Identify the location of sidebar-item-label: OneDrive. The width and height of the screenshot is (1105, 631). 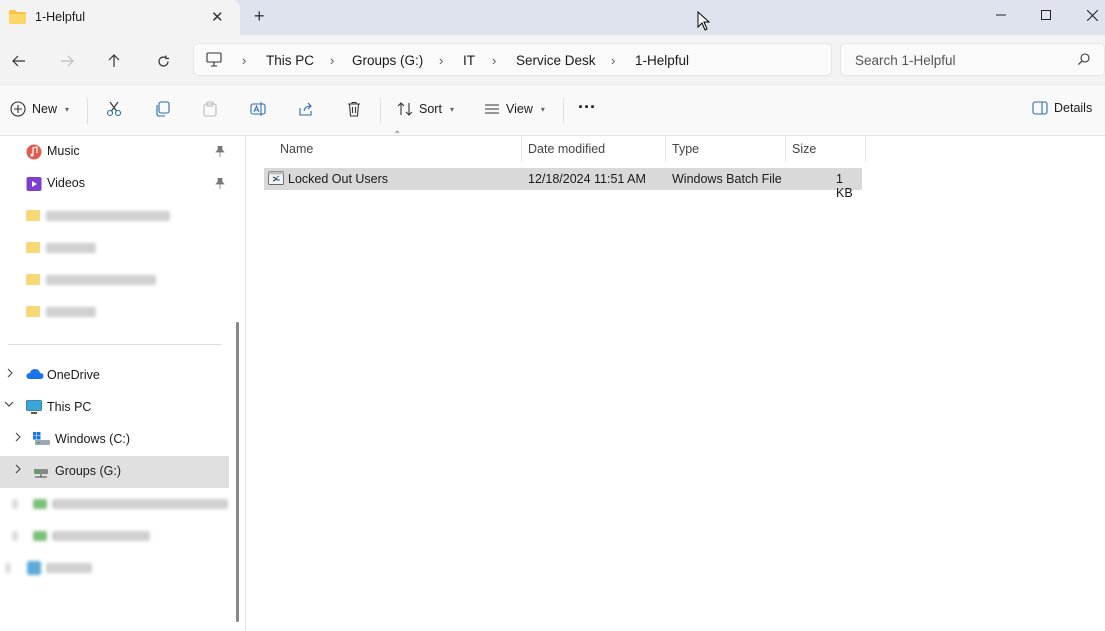
(73, 375).